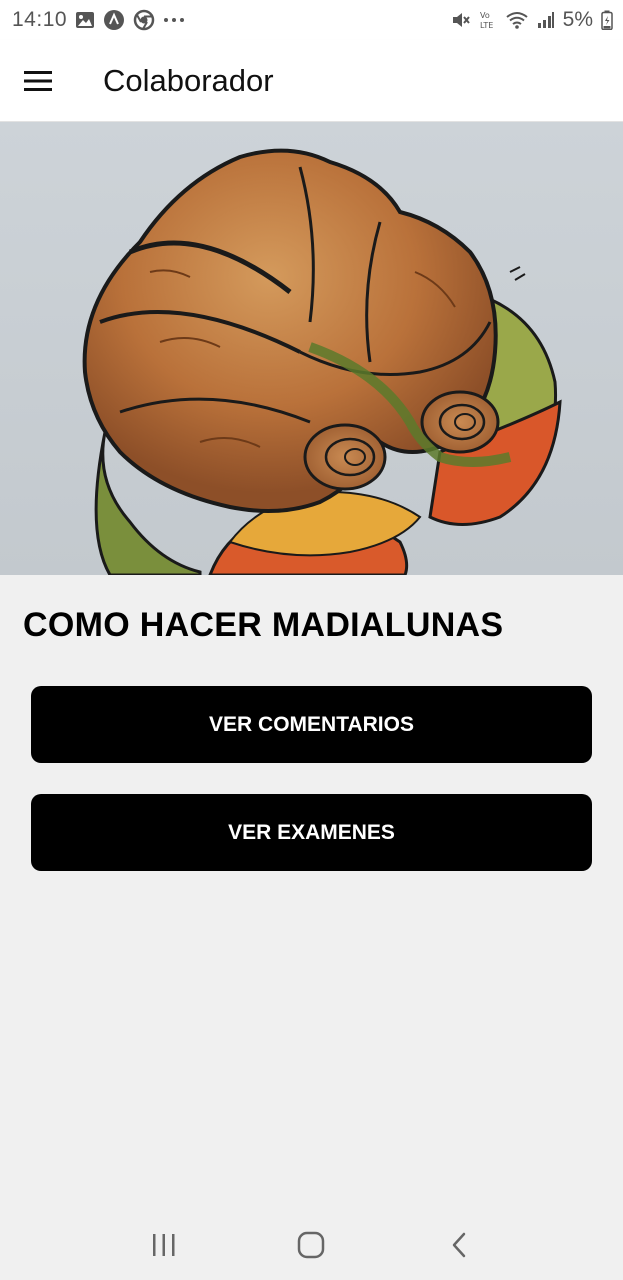  Describe the element at coordinates (459, 1245) in the screenshot. I see `back-icon` at that location.